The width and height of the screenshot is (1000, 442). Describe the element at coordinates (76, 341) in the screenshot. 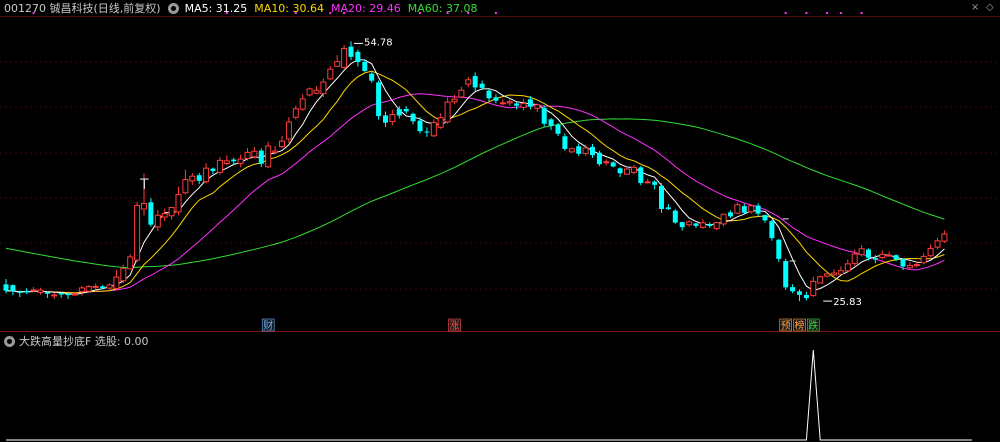

I see `indicator-header: 大跌高量抄底F 选股: 0.00` at that location.